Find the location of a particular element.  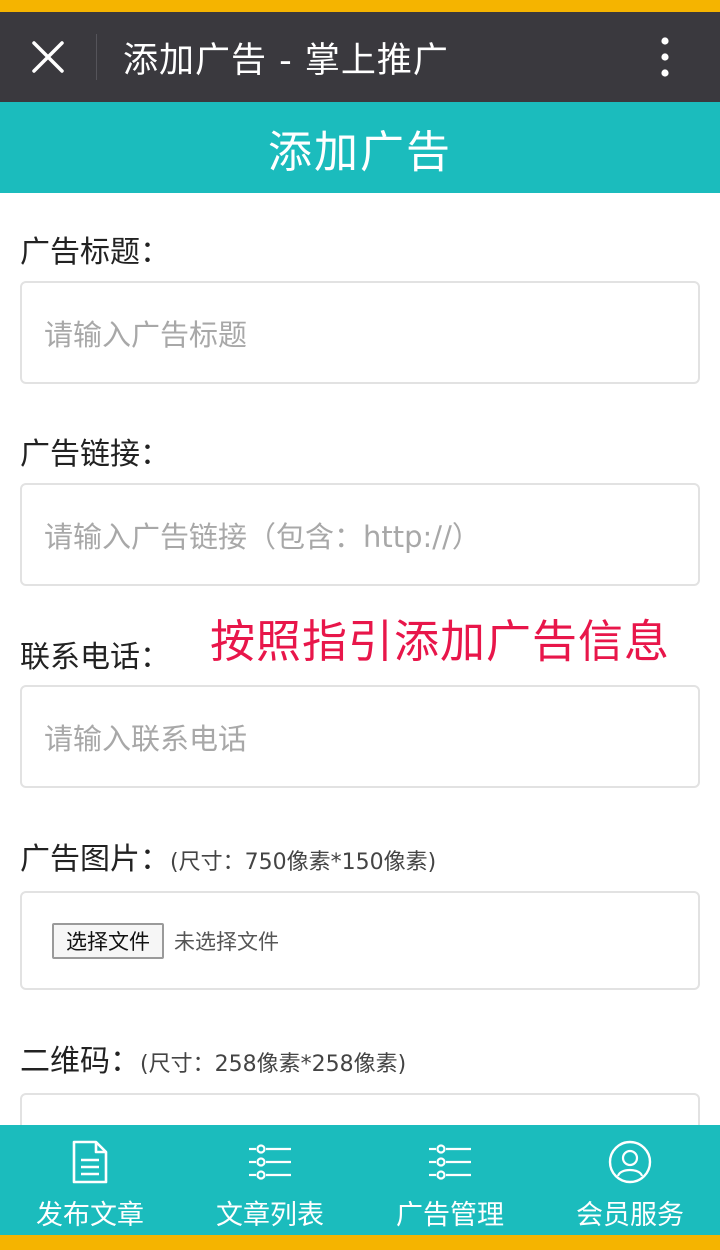

tab-label: 文章列表 is located at coordinates (270, 1215).